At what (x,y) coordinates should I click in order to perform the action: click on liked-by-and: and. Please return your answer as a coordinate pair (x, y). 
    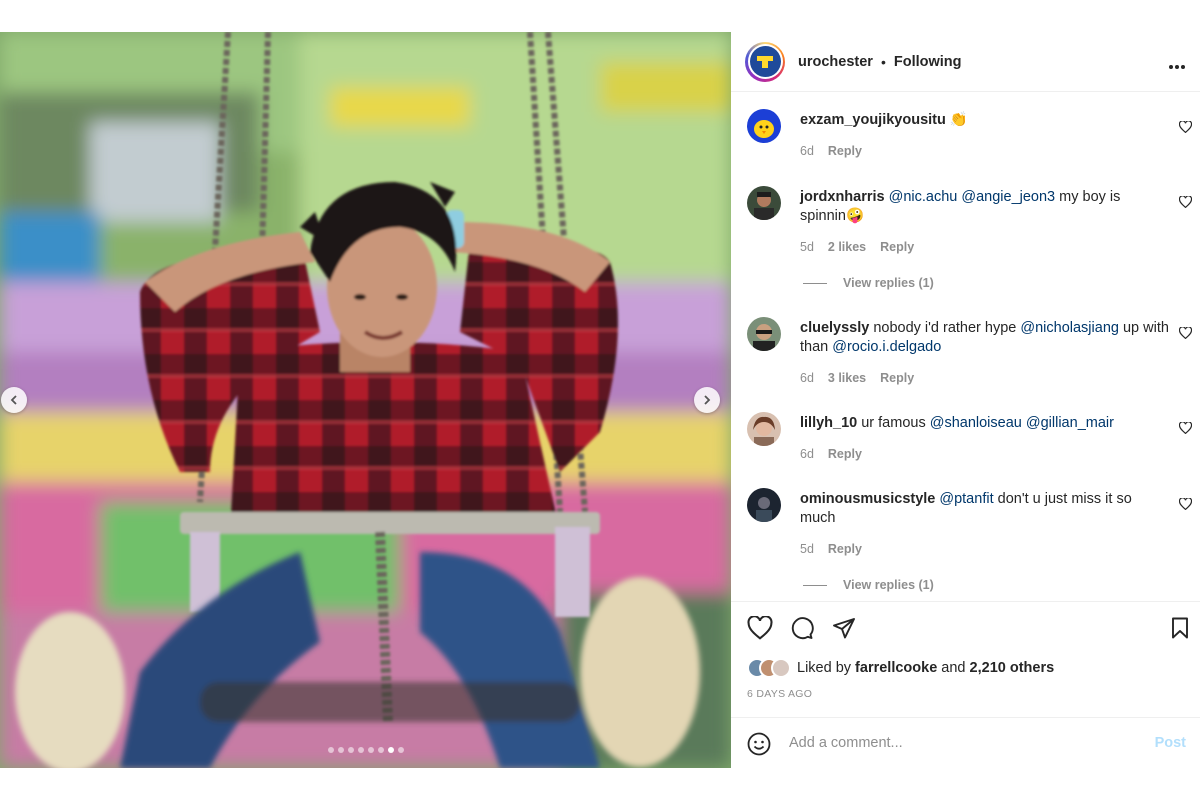
    Looking at the image, I should click on (953, 668).